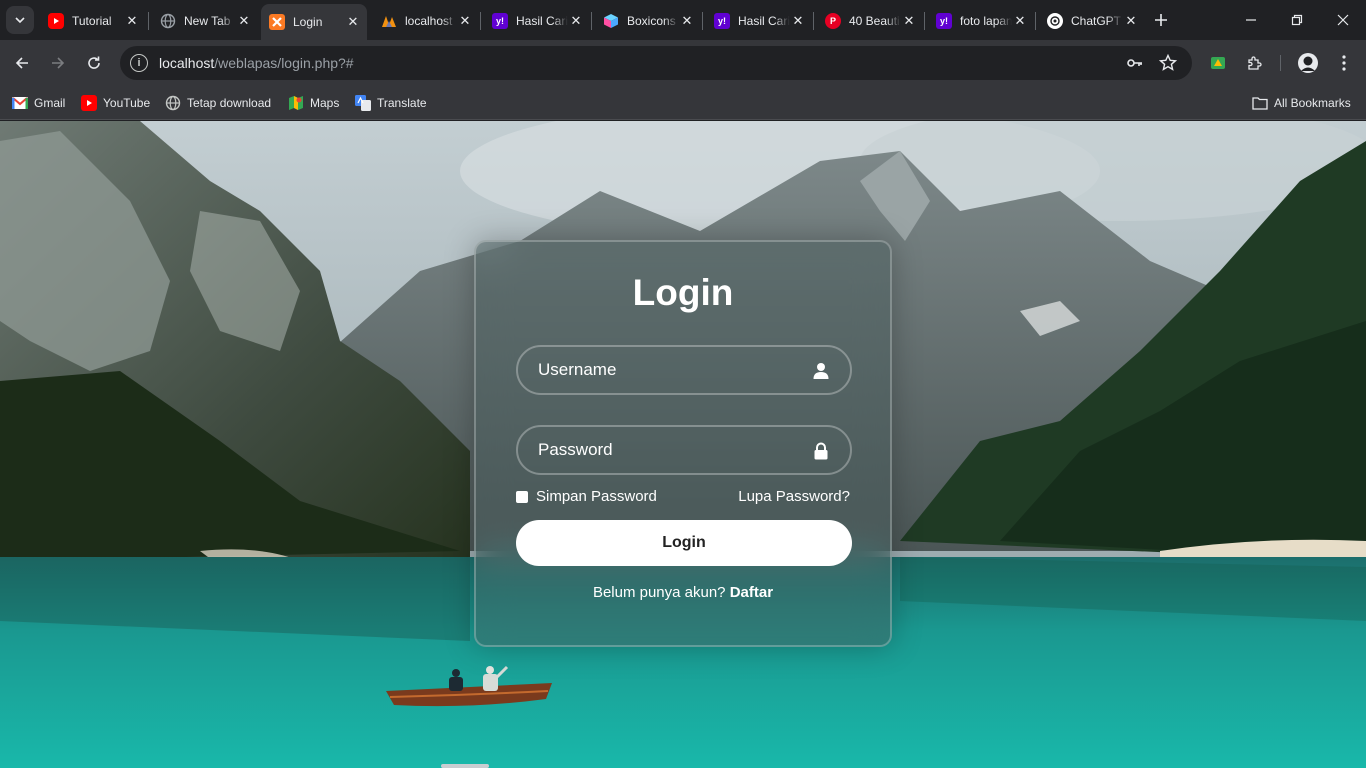 The height and width of the screenshot is (768, 1366). Describe the element at coordinates (465, 766) in the screenshot. I see `horizontal-scrollbar-thumb` at that location.